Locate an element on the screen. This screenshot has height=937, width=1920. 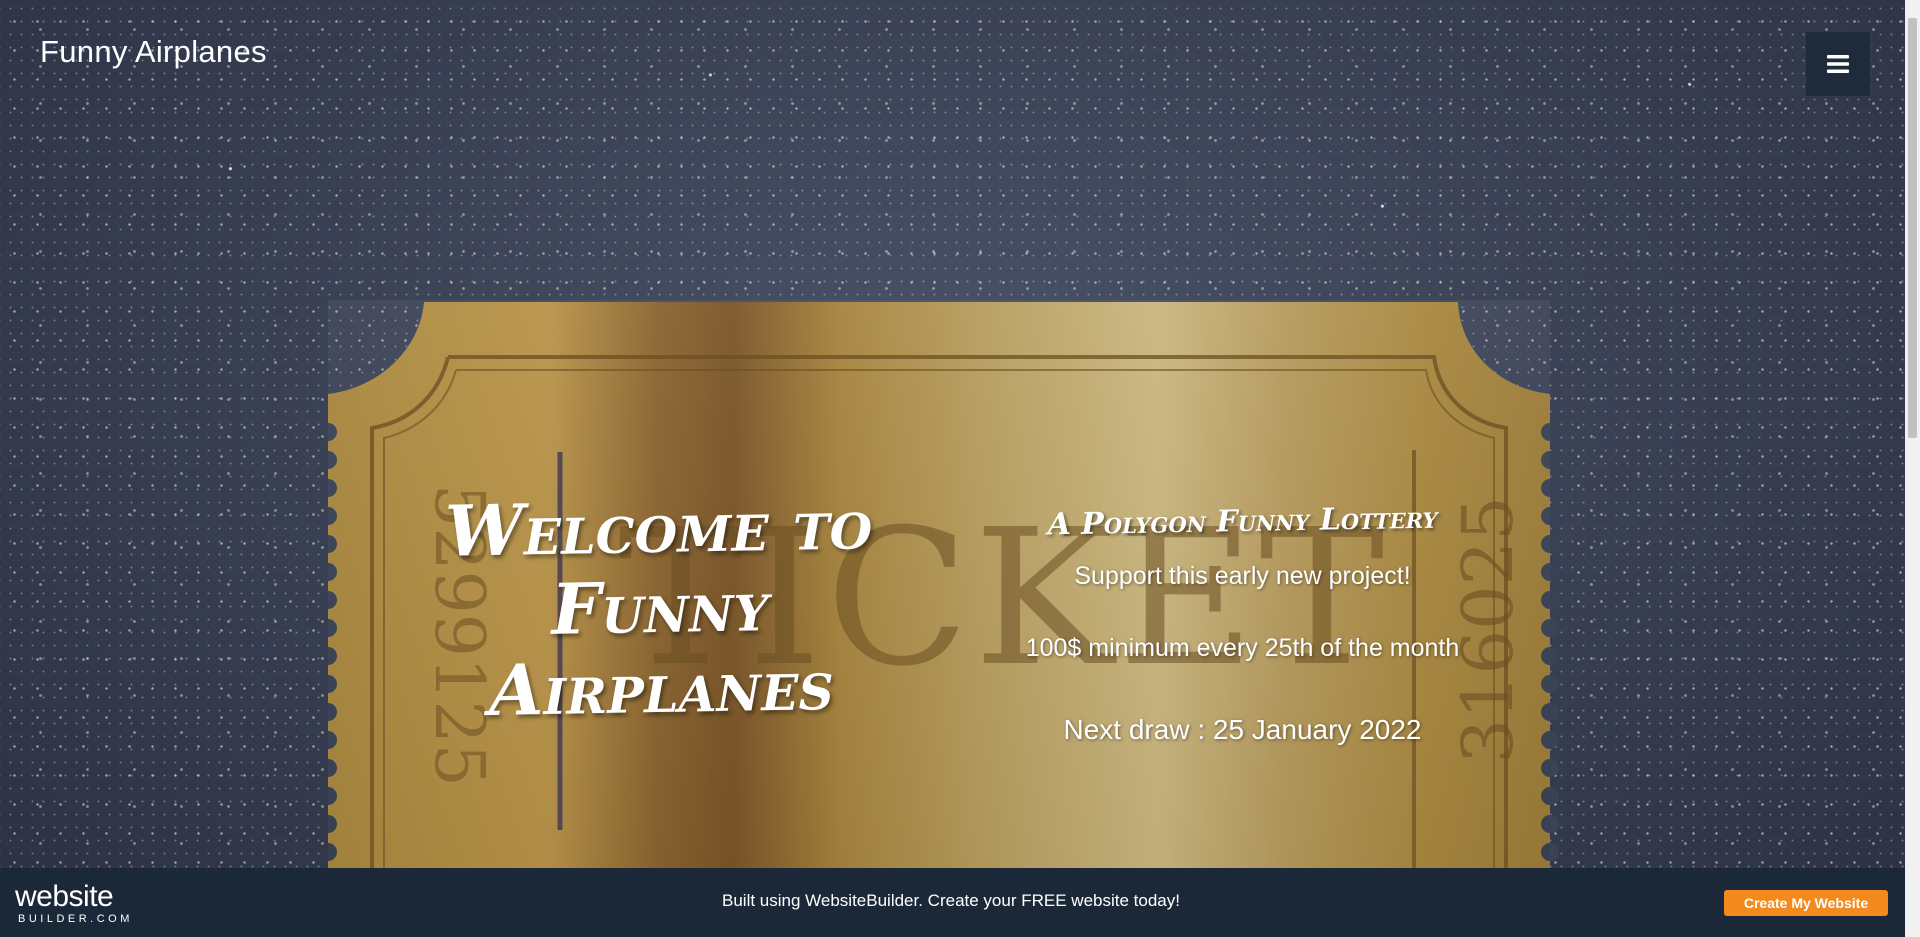
hamburger-menu-icon is located at coordinates (1838, 64).